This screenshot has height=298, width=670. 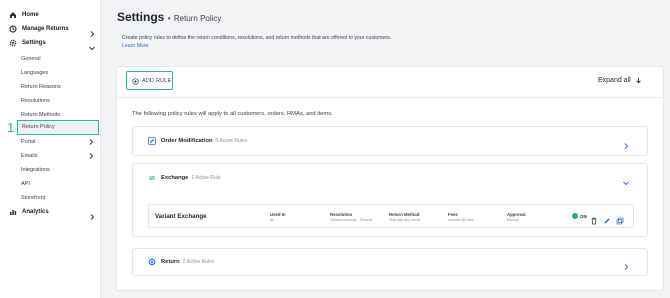 What do you see at coordinates (60, 170) in the screenshot?
I see `nav-integrations: Integrations` at bounding box center [60, 170].